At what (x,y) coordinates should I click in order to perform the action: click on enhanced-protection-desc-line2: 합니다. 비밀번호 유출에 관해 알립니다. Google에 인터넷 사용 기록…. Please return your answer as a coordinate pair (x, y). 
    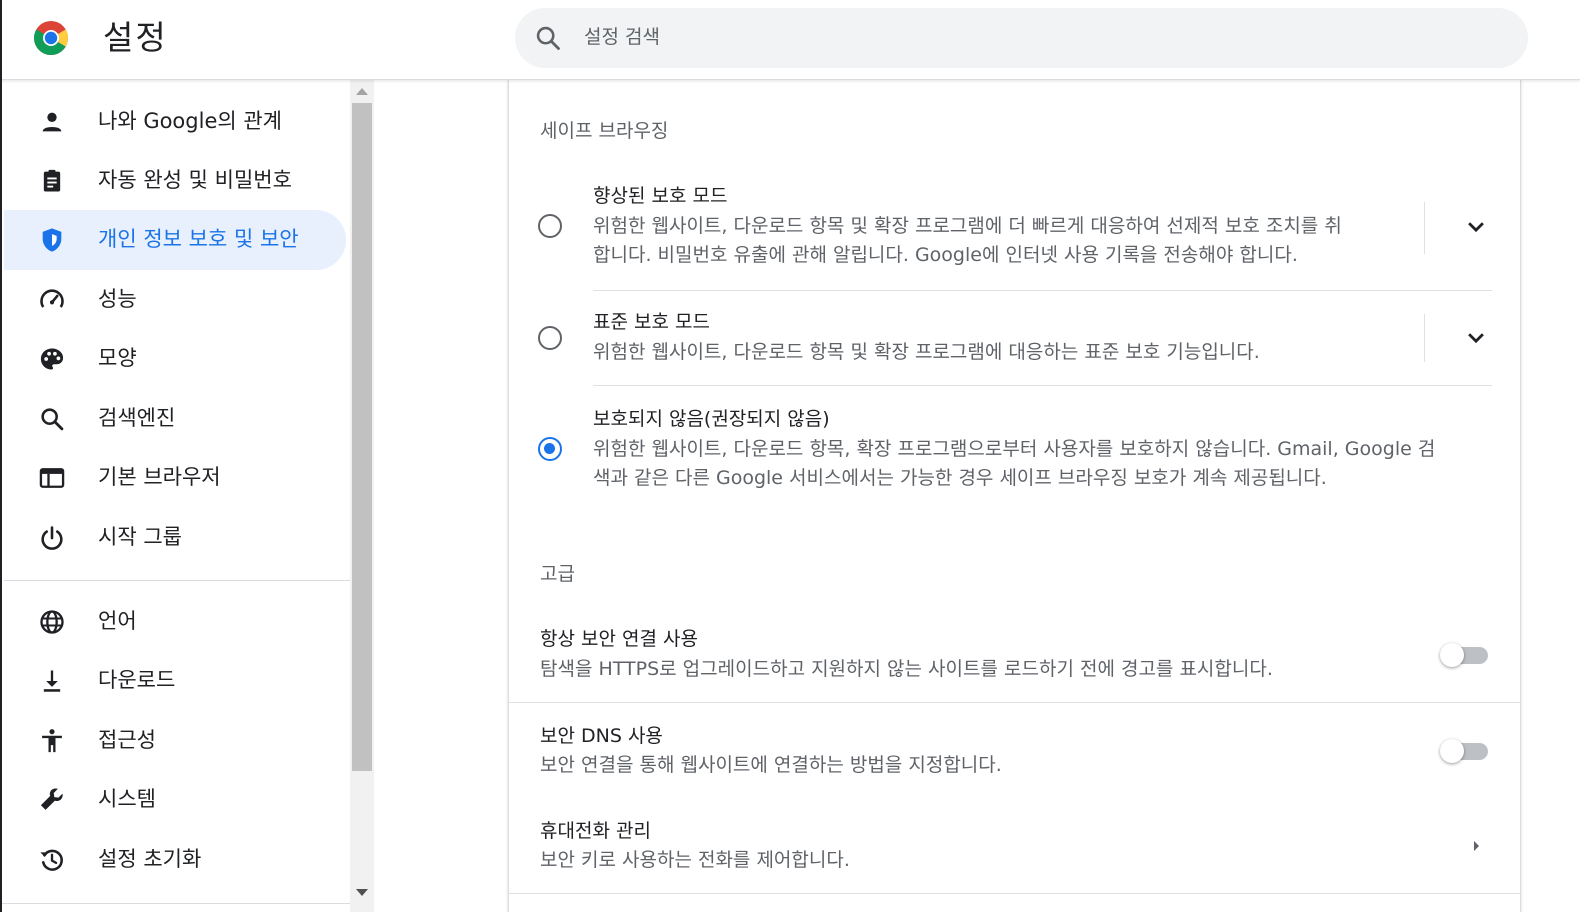
    Looking at the image, I should click on (945, 255).